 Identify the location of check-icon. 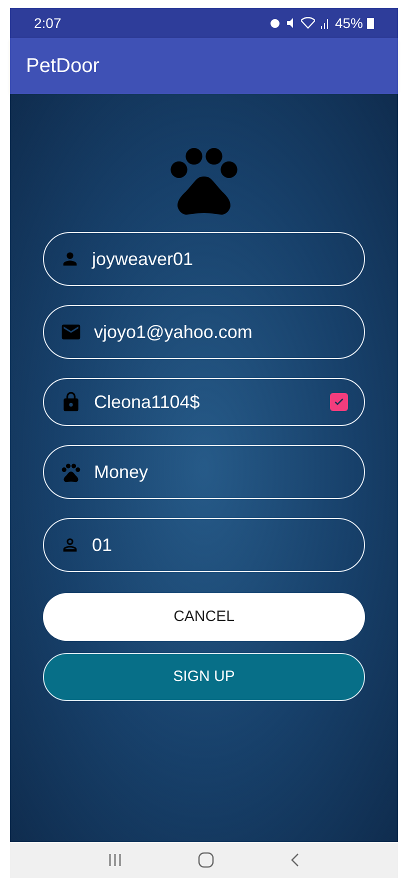
(339, 402).